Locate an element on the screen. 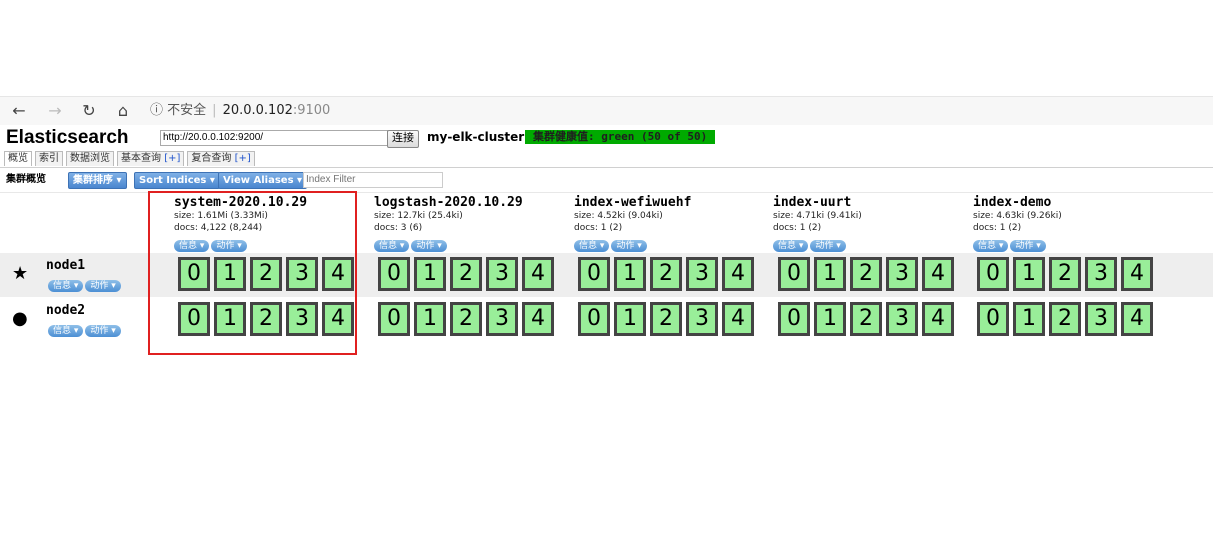 The image size is (1213, 554). index-size: size: 4.63ki (9.26ki) is located at coordinates (1017, 216).